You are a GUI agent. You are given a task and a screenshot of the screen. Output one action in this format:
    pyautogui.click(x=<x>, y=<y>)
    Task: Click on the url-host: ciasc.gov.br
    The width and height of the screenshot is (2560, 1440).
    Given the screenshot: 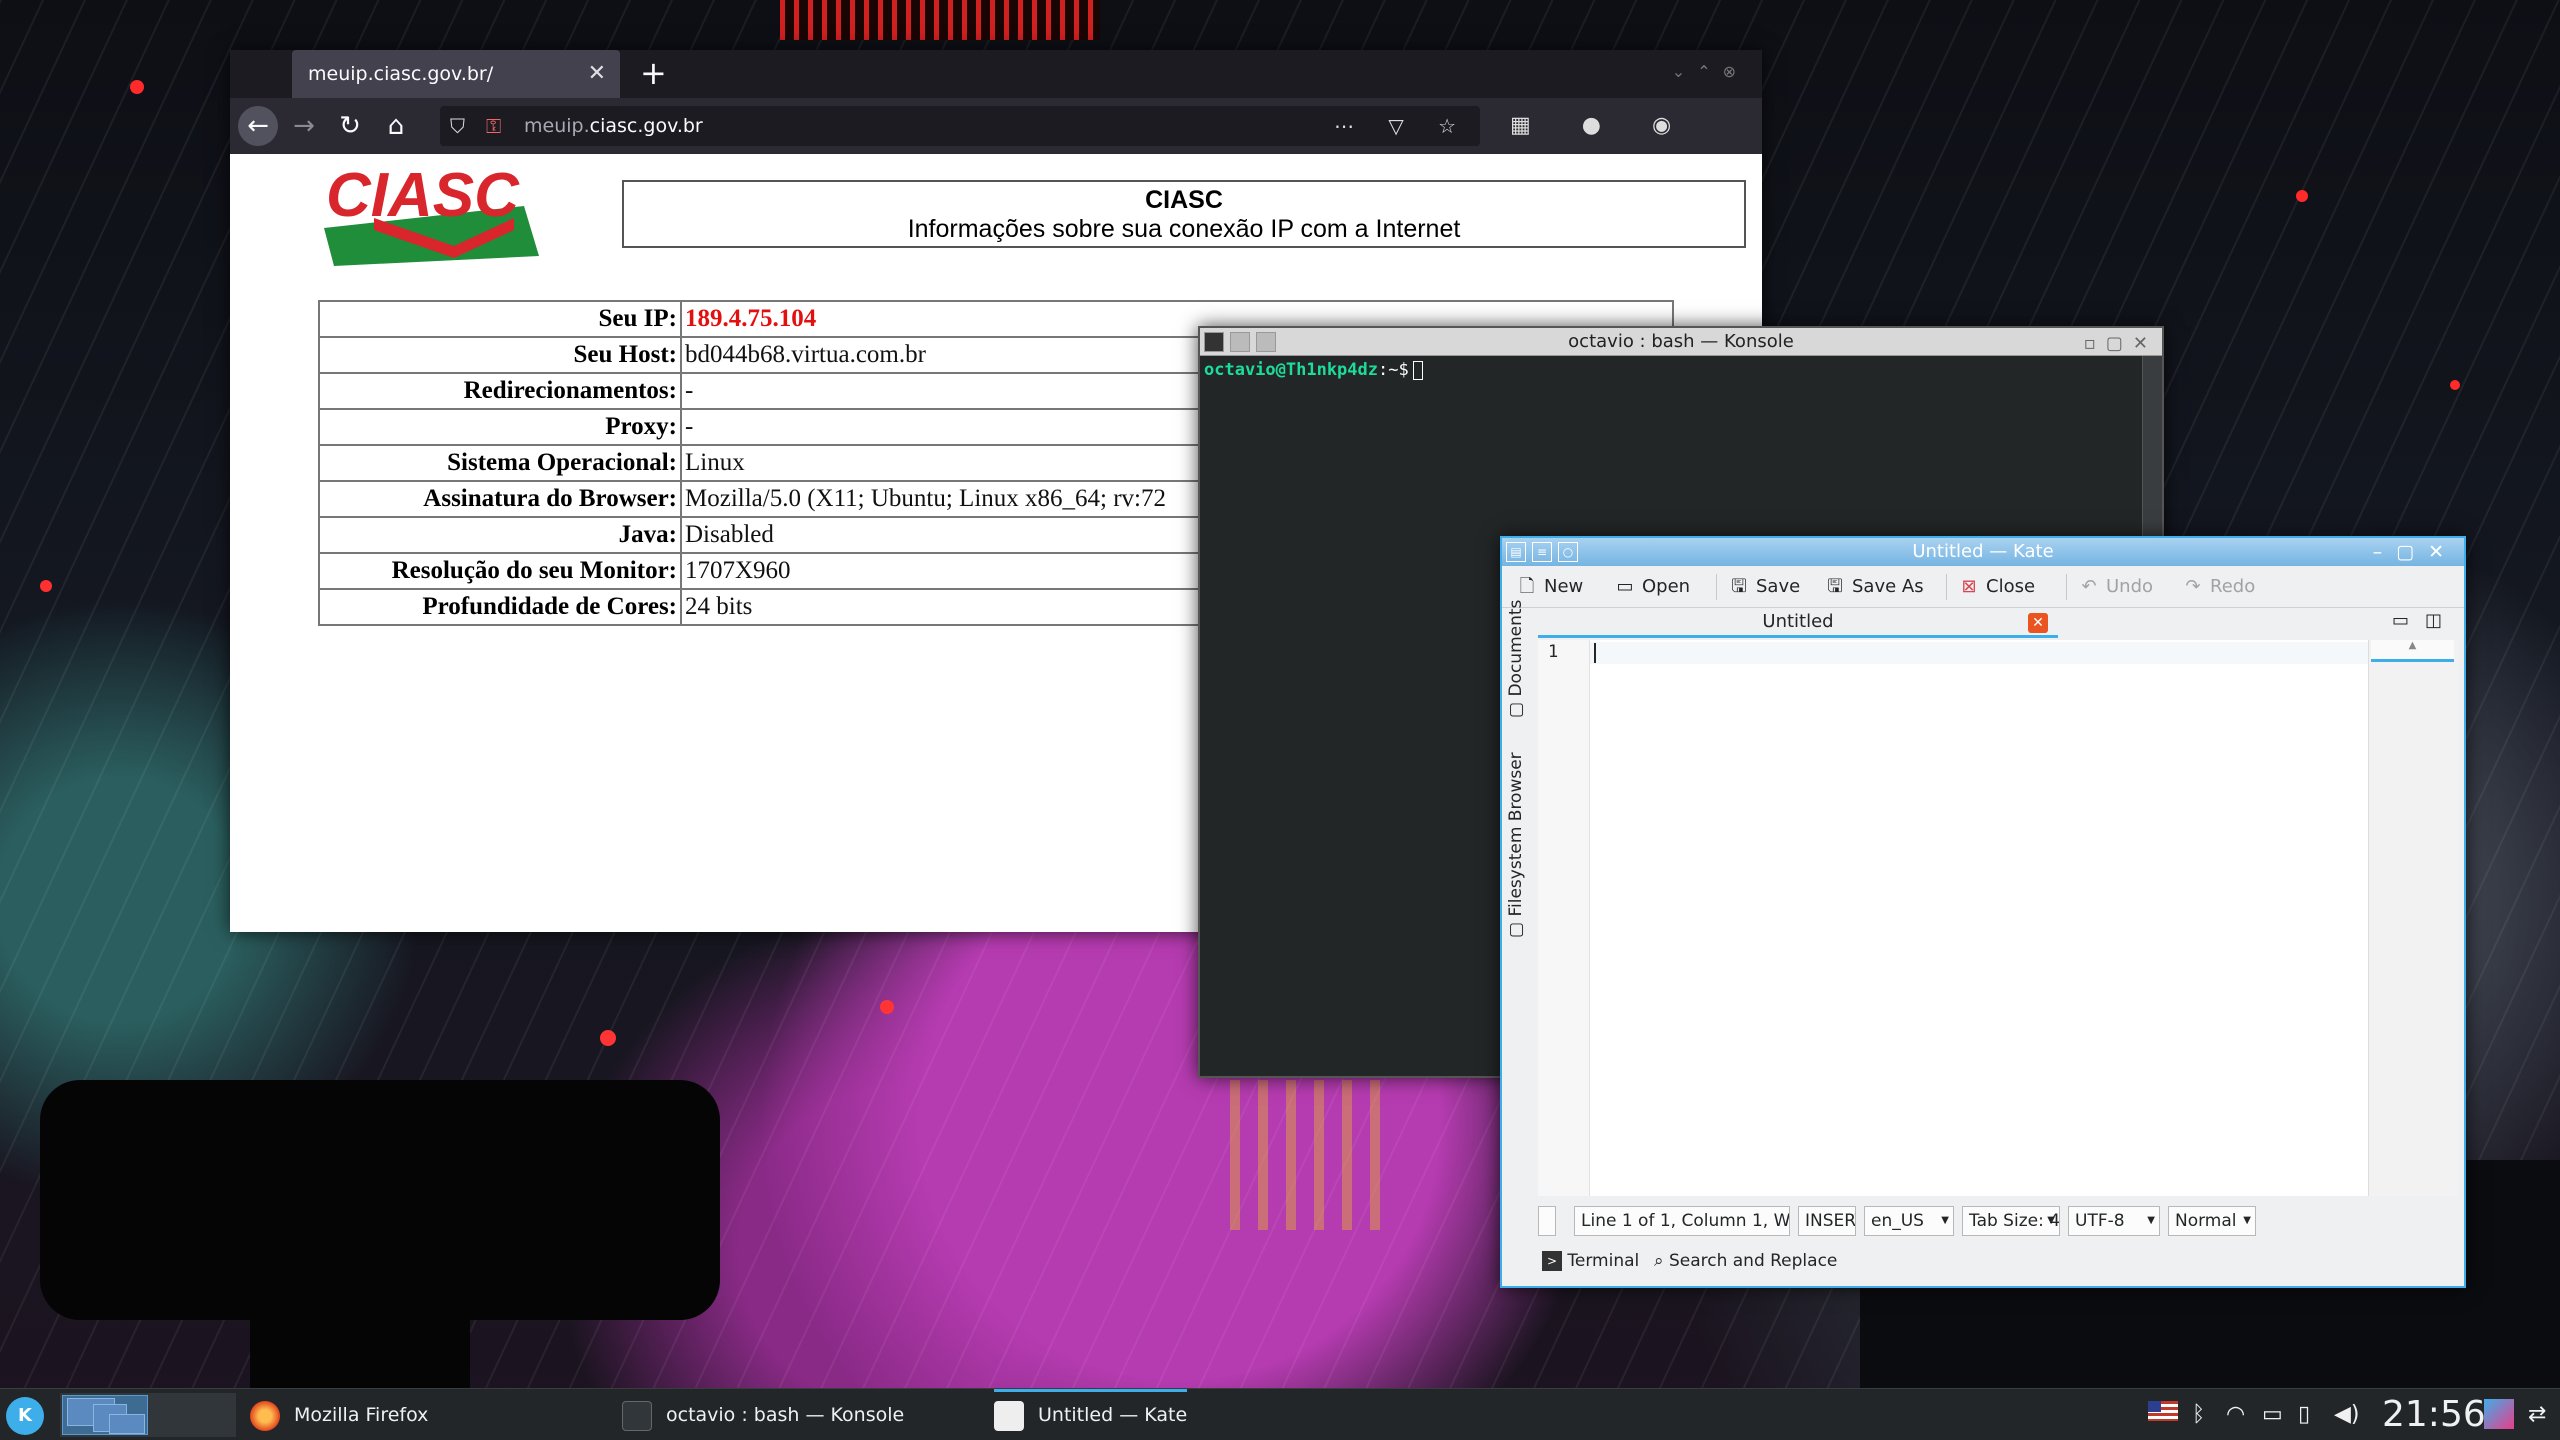 What is the action you would take?
    pyautogui.click(x=646, y=126)
    